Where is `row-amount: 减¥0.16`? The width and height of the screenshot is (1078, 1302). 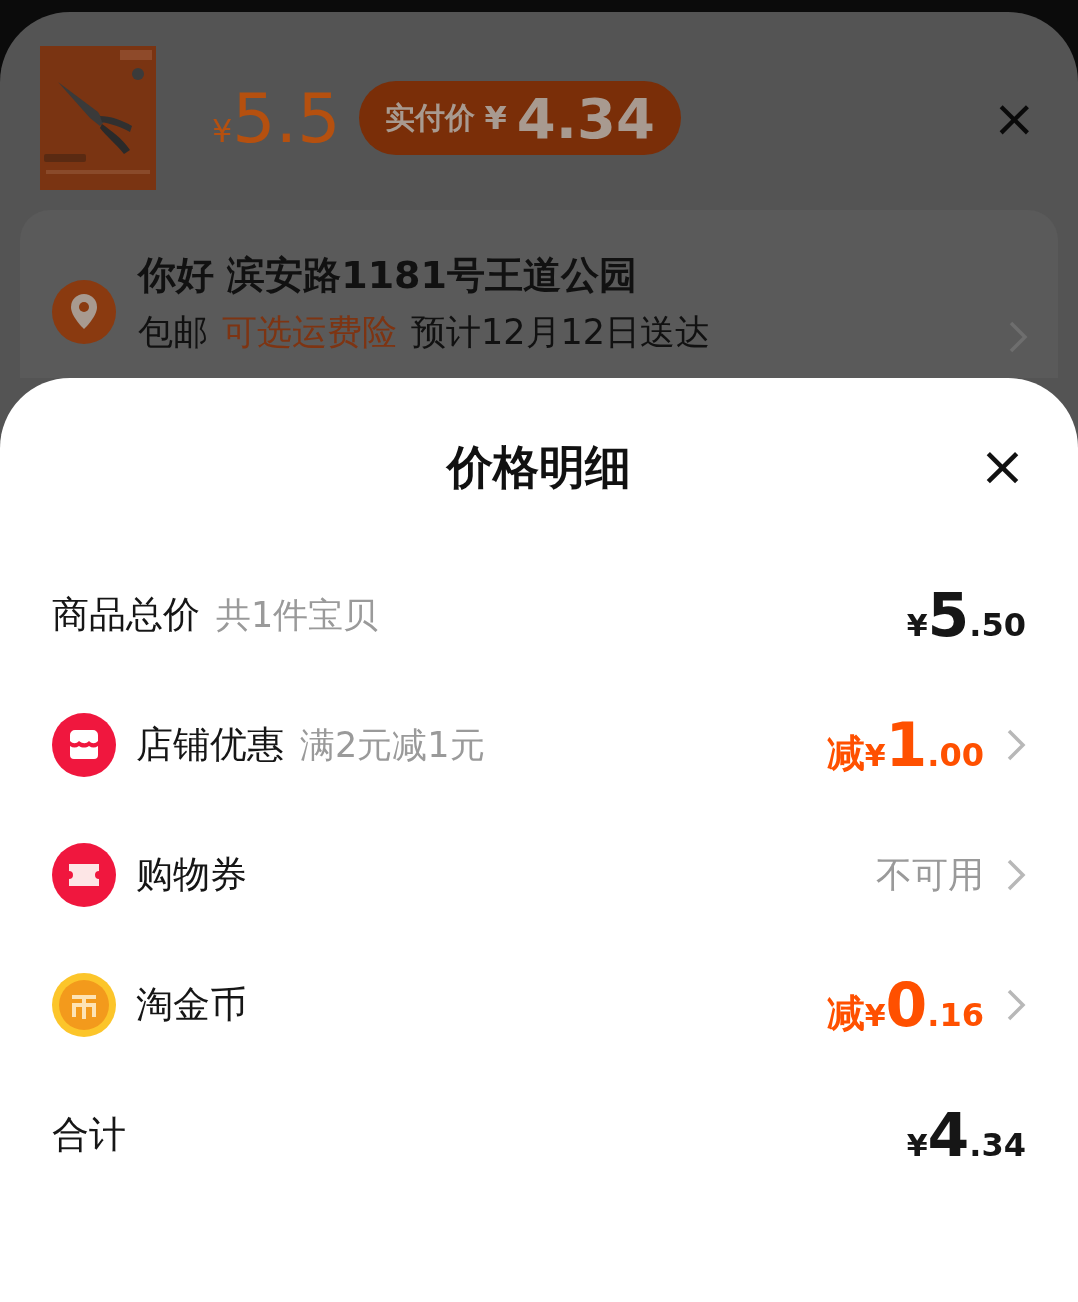 row-amount: 减¥0.16 is located at coordinates (905, 1005).